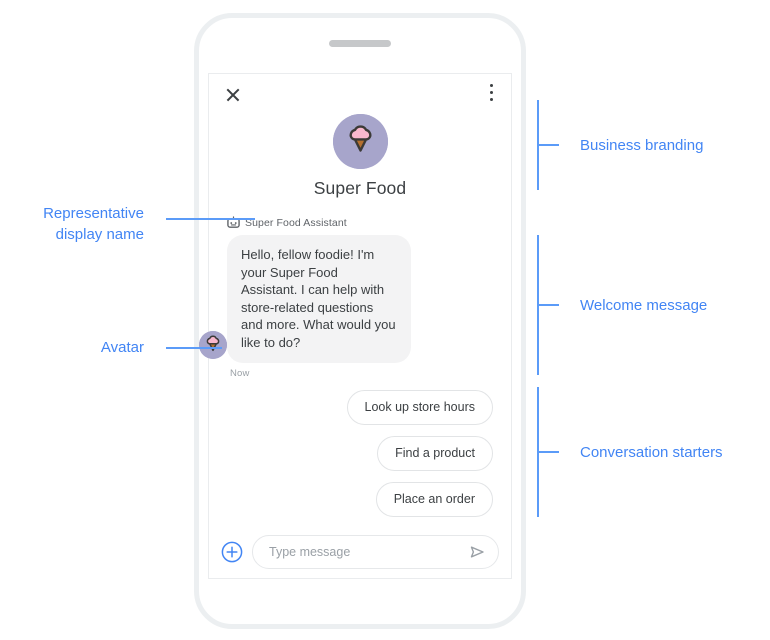 The width and height of the screenshot is (770, 640). What do you see at coordinates (548, 145) in the screenshot?
I see `annotation-tick-business-branding` at bounding box center [548, 145].